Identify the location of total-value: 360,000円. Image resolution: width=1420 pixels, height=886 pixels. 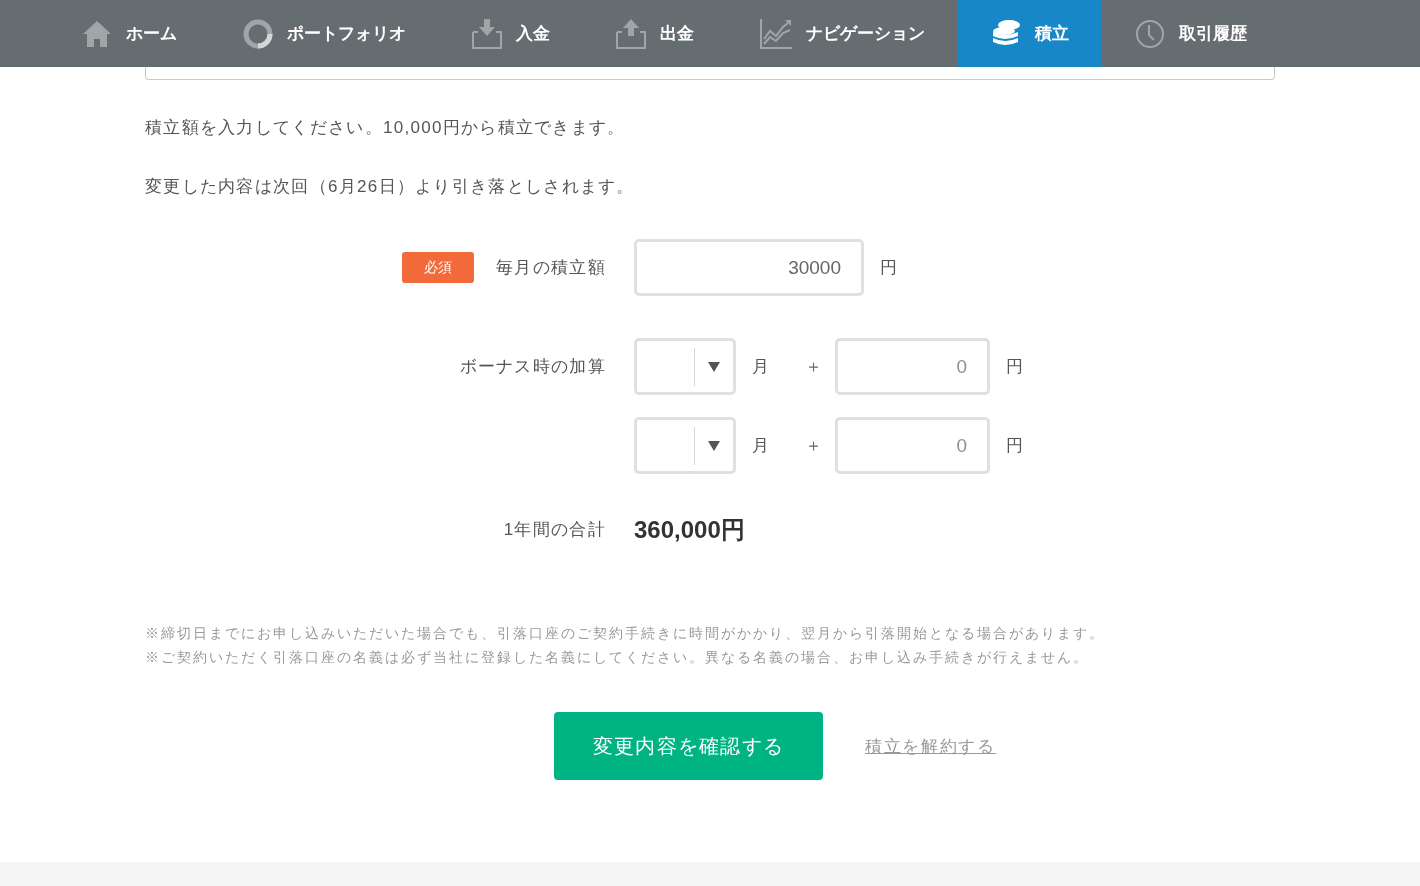
(689, 530).